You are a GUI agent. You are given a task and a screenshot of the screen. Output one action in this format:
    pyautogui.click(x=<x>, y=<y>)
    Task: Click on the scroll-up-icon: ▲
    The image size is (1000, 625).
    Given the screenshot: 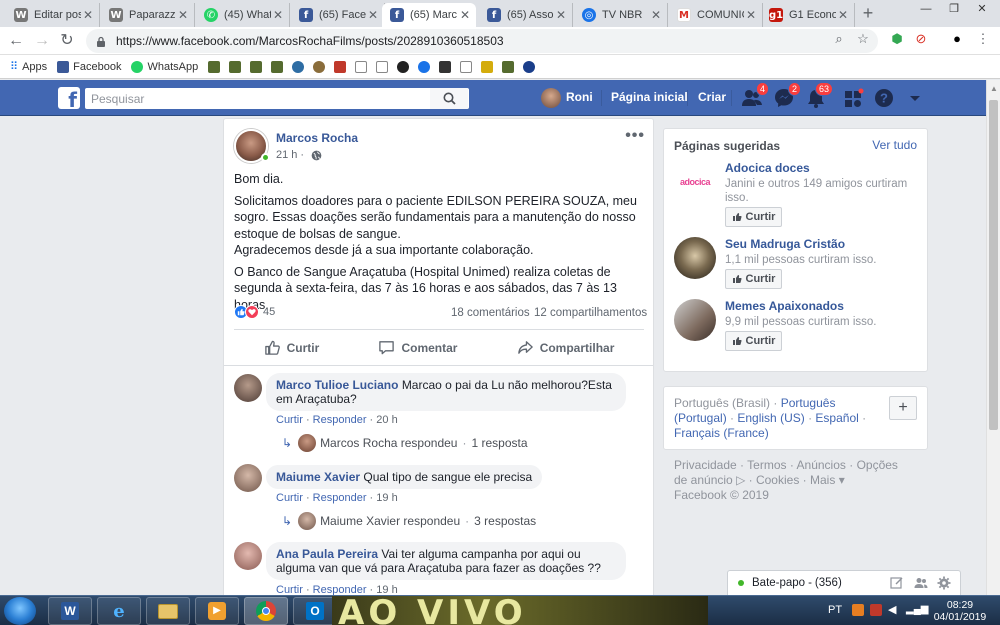 What is the action you would take?
    pyautogui.click(x=994, y=88)
    